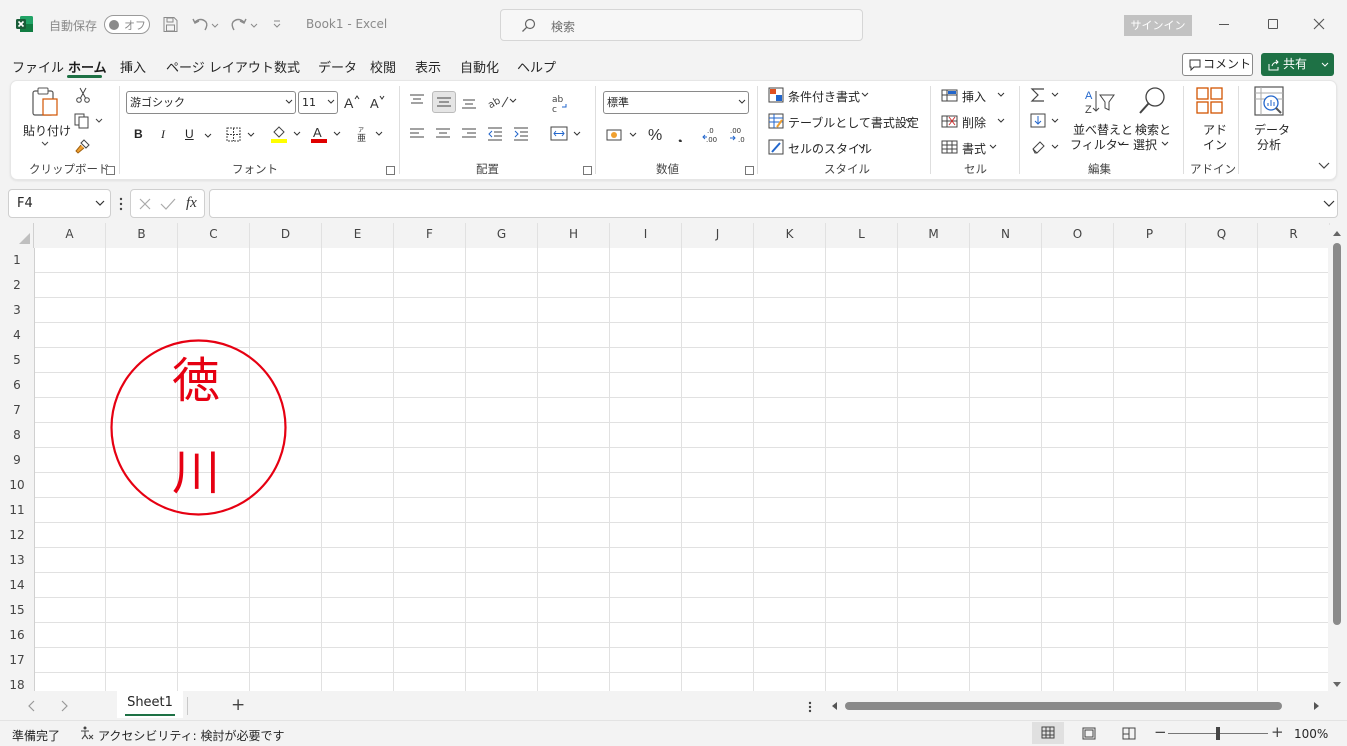  What do you see at coordinates (133, 66) in the screenshot?
I see `tab-insert: 挿入` at bounding box center [133, 66].